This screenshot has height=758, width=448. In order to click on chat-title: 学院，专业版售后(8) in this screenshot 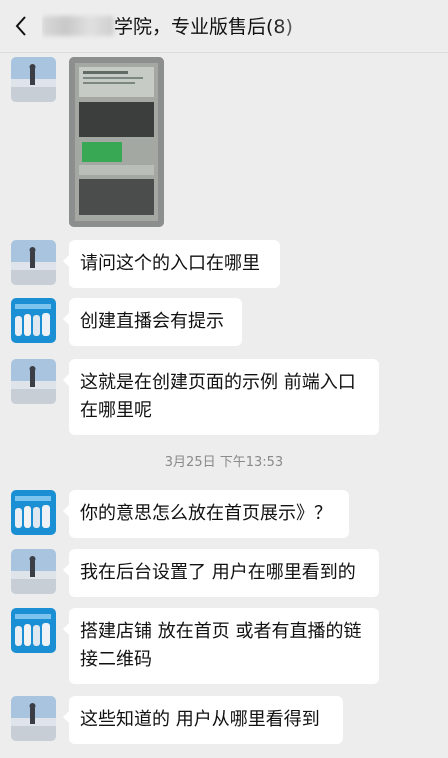, I will do `click(203, 27)`.